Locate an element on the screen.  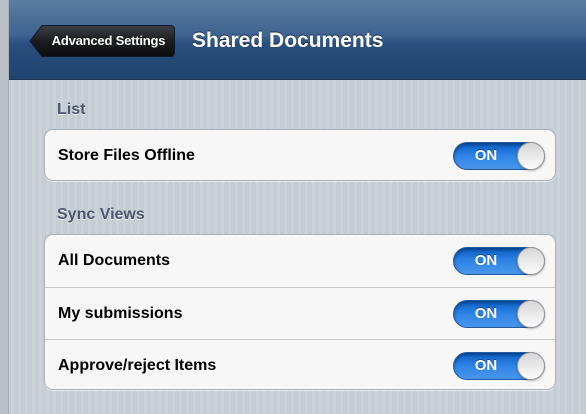
all-documents-toggle: ON is located at coordinates (499, 261).